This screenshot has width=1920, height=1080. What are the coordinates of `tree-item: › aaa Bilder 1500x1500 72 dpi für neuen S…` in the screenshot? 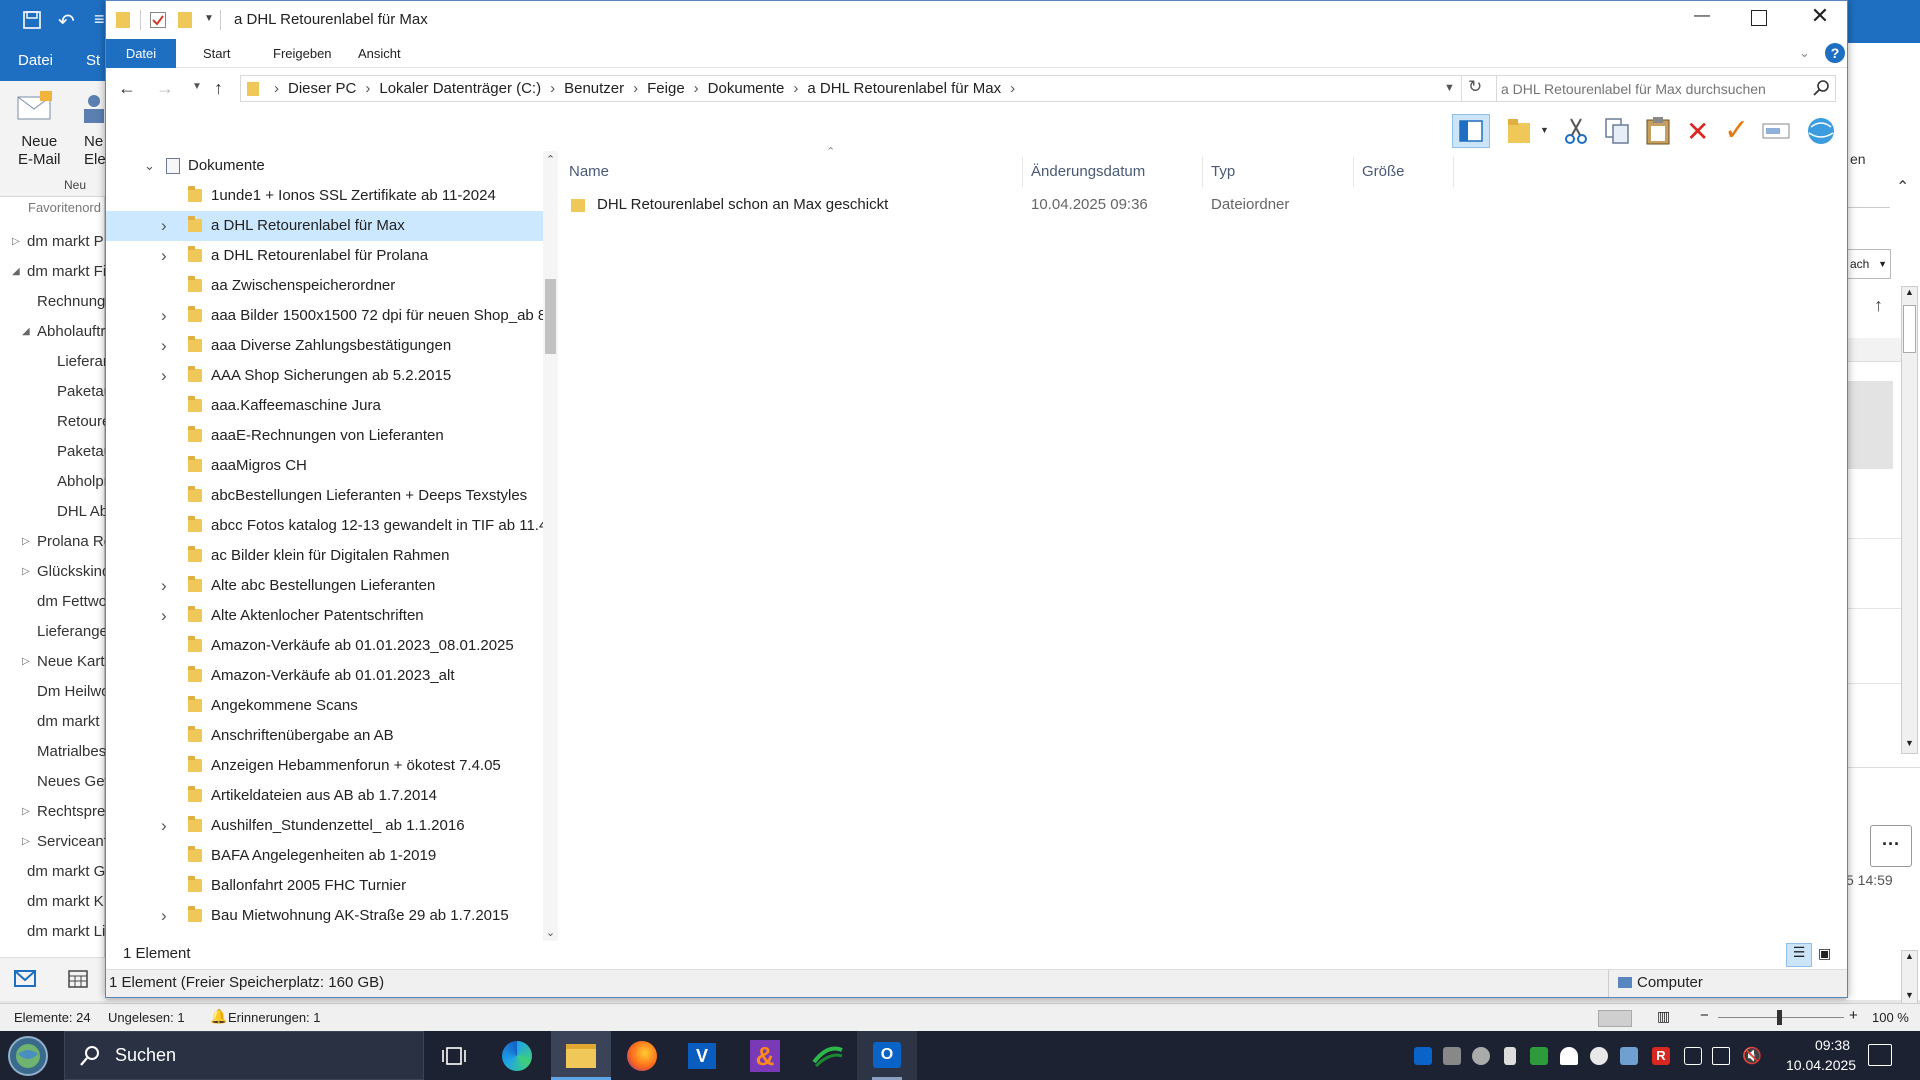 It's located at (324, 316).